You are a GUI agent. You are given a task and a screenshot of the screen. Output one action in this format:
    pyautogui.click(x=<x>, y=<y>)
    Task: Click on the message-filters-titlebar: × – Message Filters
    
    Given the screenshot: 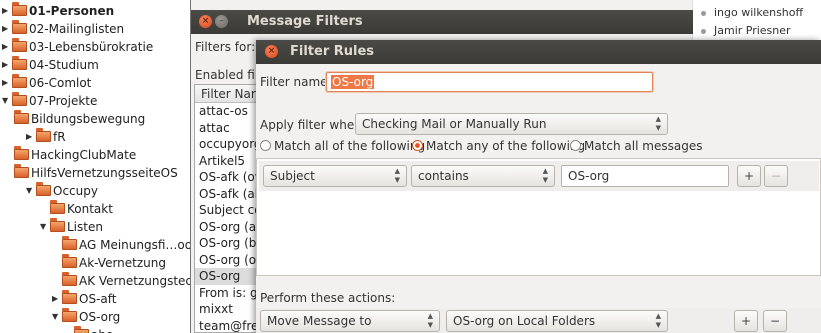 What is the action you would take?
    pyautogui.click(x=442, y=22)
    